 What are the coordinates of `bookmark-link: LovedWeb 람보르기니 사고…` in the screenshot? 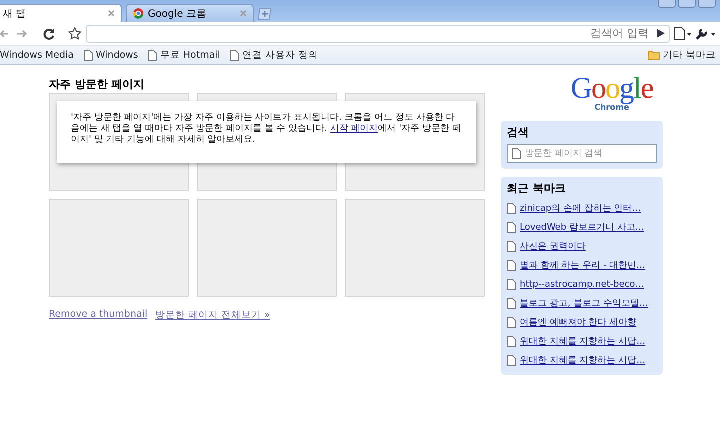 It's located at (582, 227).